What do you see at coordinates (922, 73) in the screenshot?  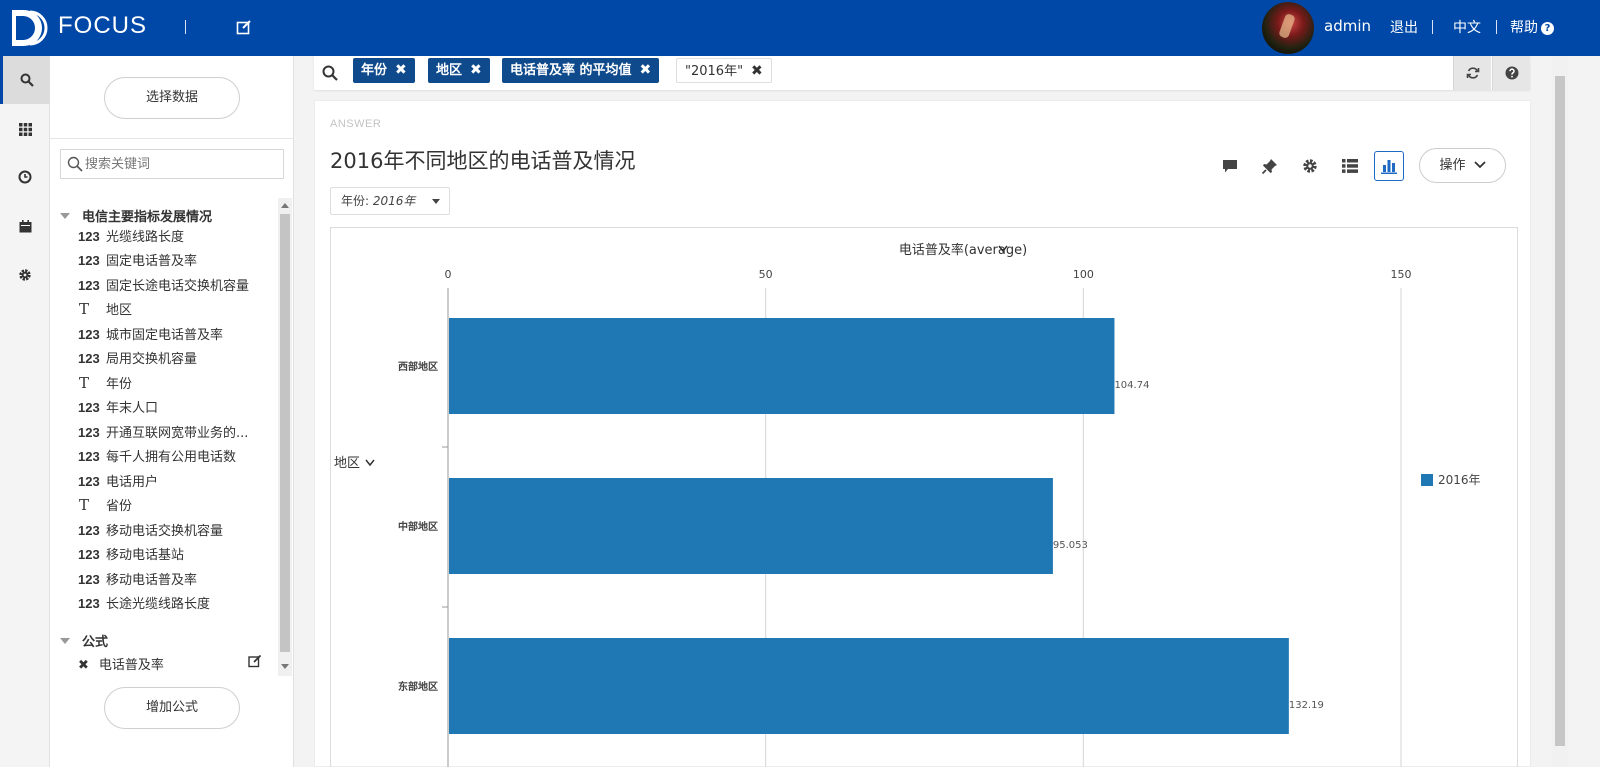 I see `query-bar: 年份 ✖ 地区 ✖ 电话普及率 的平均值 ✖ "2016年" ✖` at bounding box center [922, 73].